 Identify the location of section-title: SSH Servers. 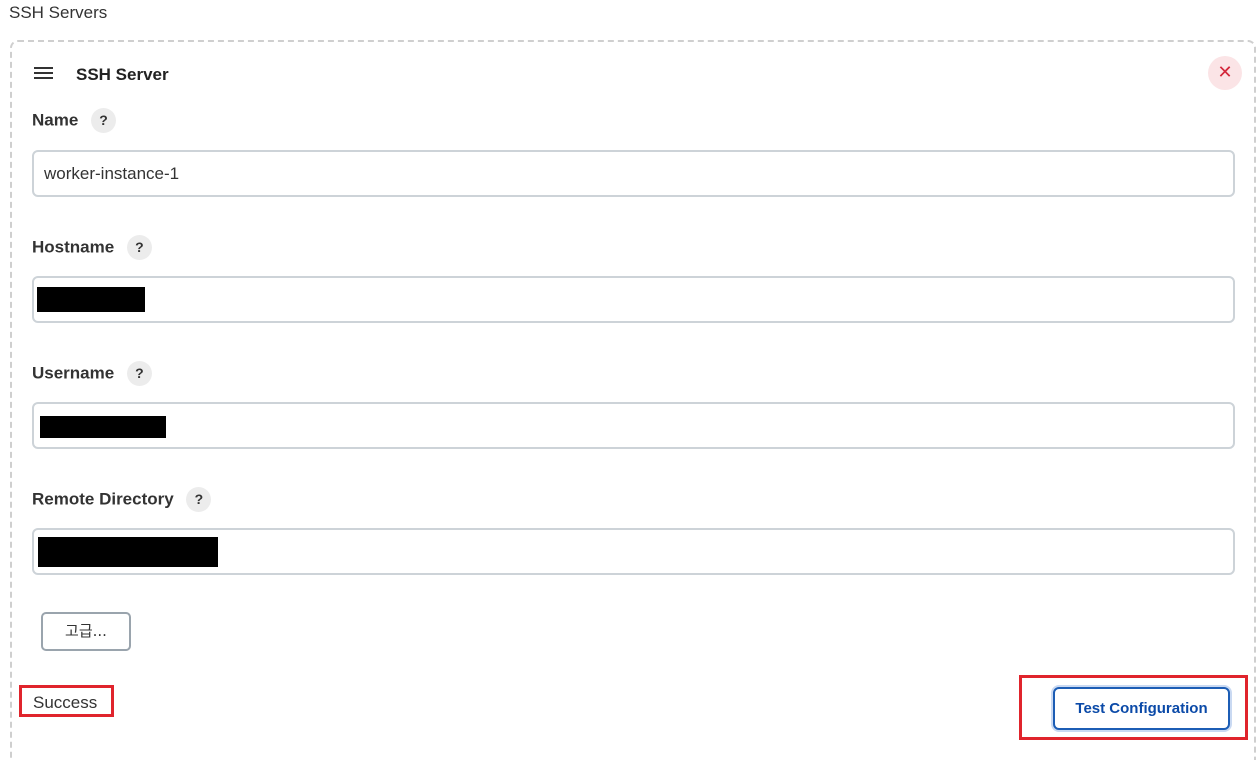
(58, 12).